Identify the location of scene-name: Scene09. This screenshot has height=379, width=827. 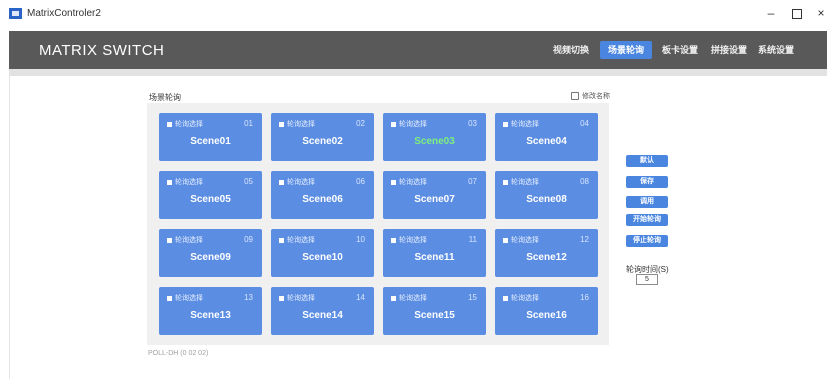
(210, 257).